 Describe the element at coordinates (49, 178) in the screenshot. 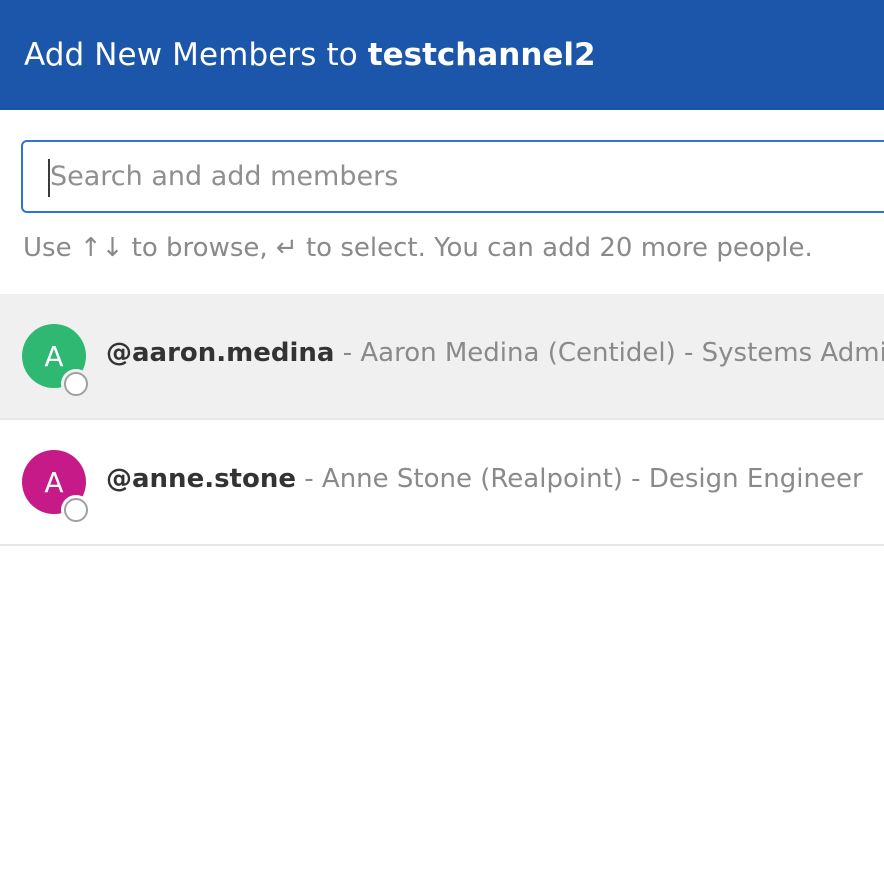

I see `text-cursor` at that location.